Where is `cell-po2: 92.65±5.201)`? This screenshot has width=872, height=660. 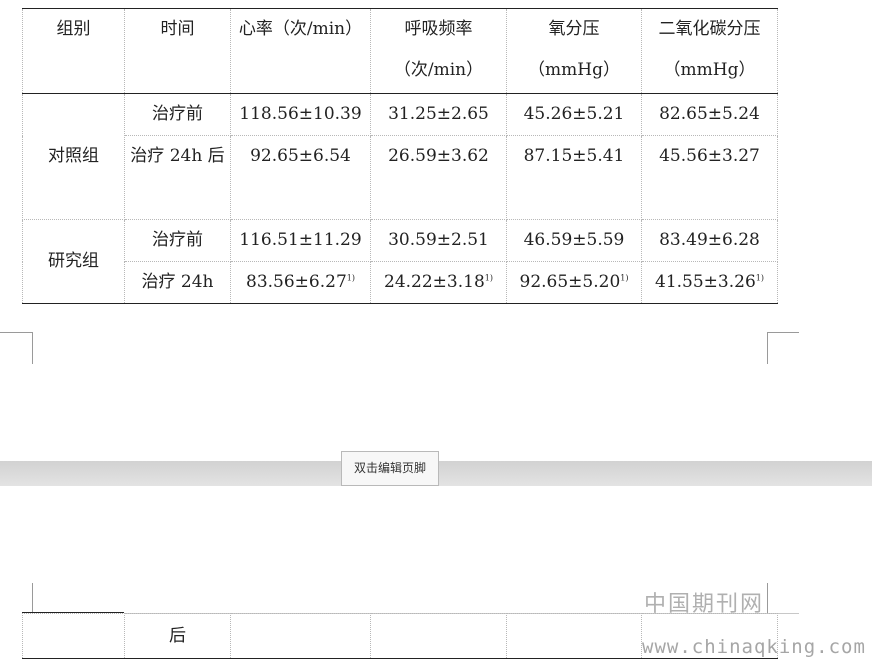
cell-po2: 92.65±5.201) is located at coordinates (574, 282).